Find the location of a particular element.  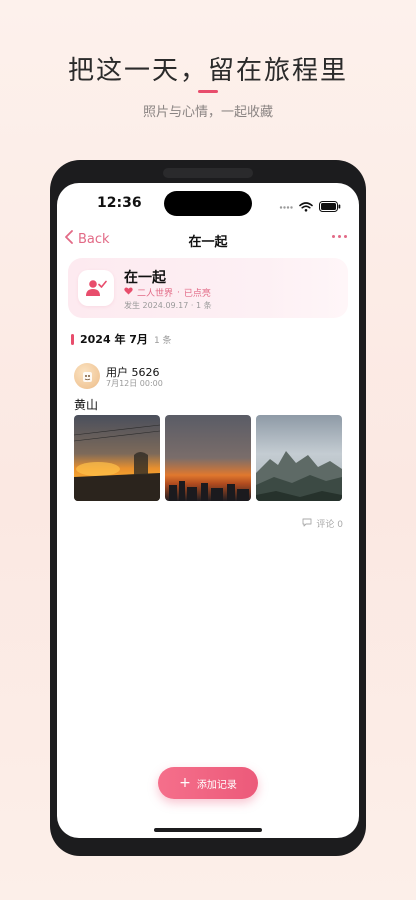

nav-bar: Back 在一起 is located at coordinates (208, 240).